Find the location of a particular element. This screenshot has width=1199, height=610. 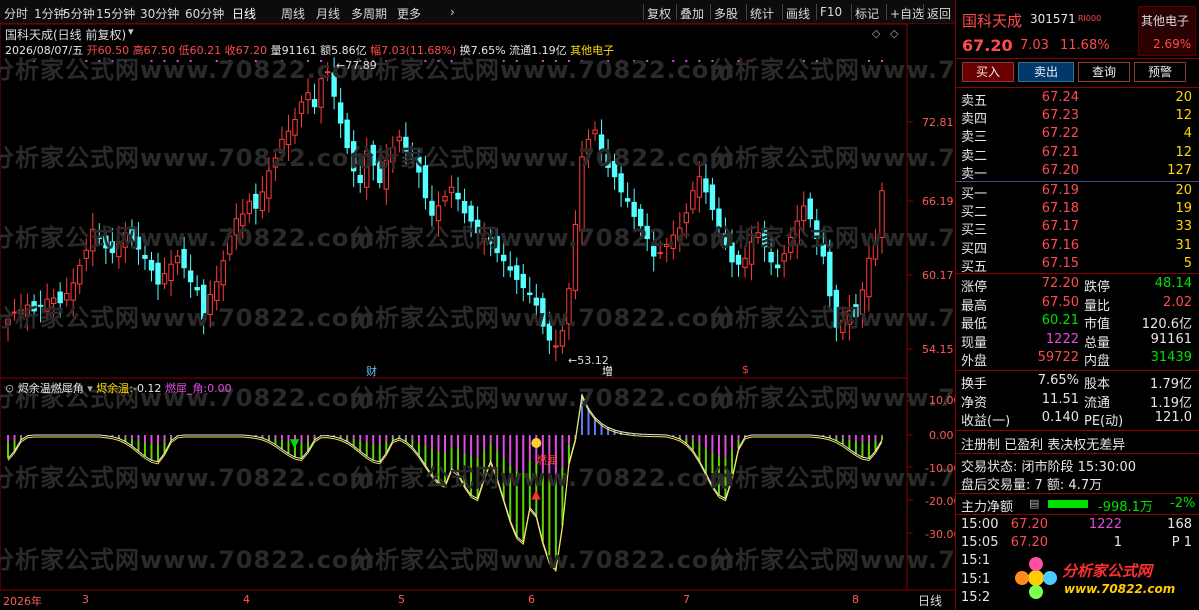

x-label: 4 is located at coordinates (246, 599).